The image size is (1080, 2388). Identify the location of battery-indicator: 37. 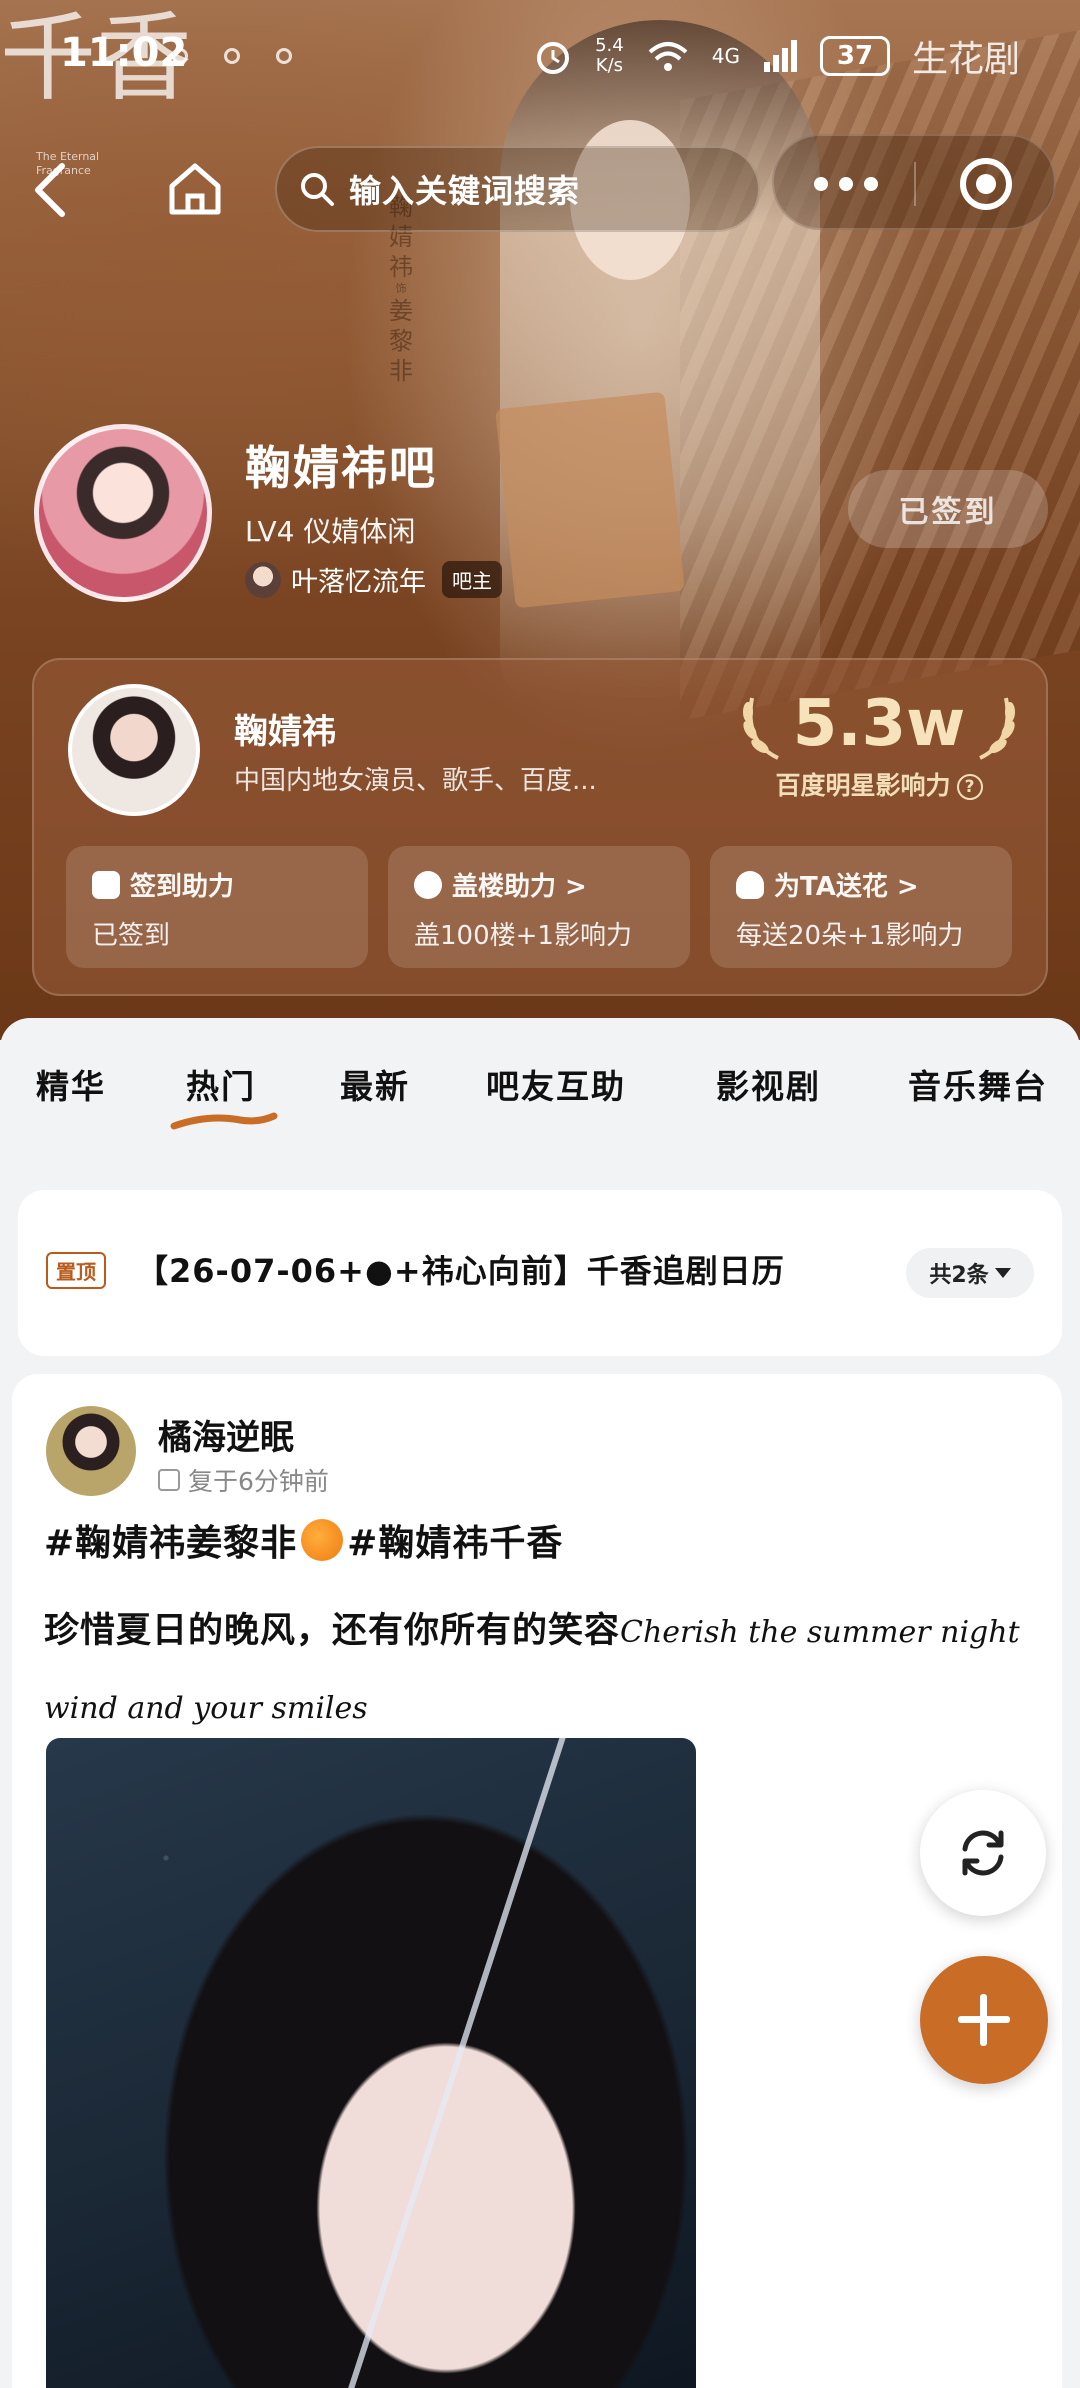
(854, 56).